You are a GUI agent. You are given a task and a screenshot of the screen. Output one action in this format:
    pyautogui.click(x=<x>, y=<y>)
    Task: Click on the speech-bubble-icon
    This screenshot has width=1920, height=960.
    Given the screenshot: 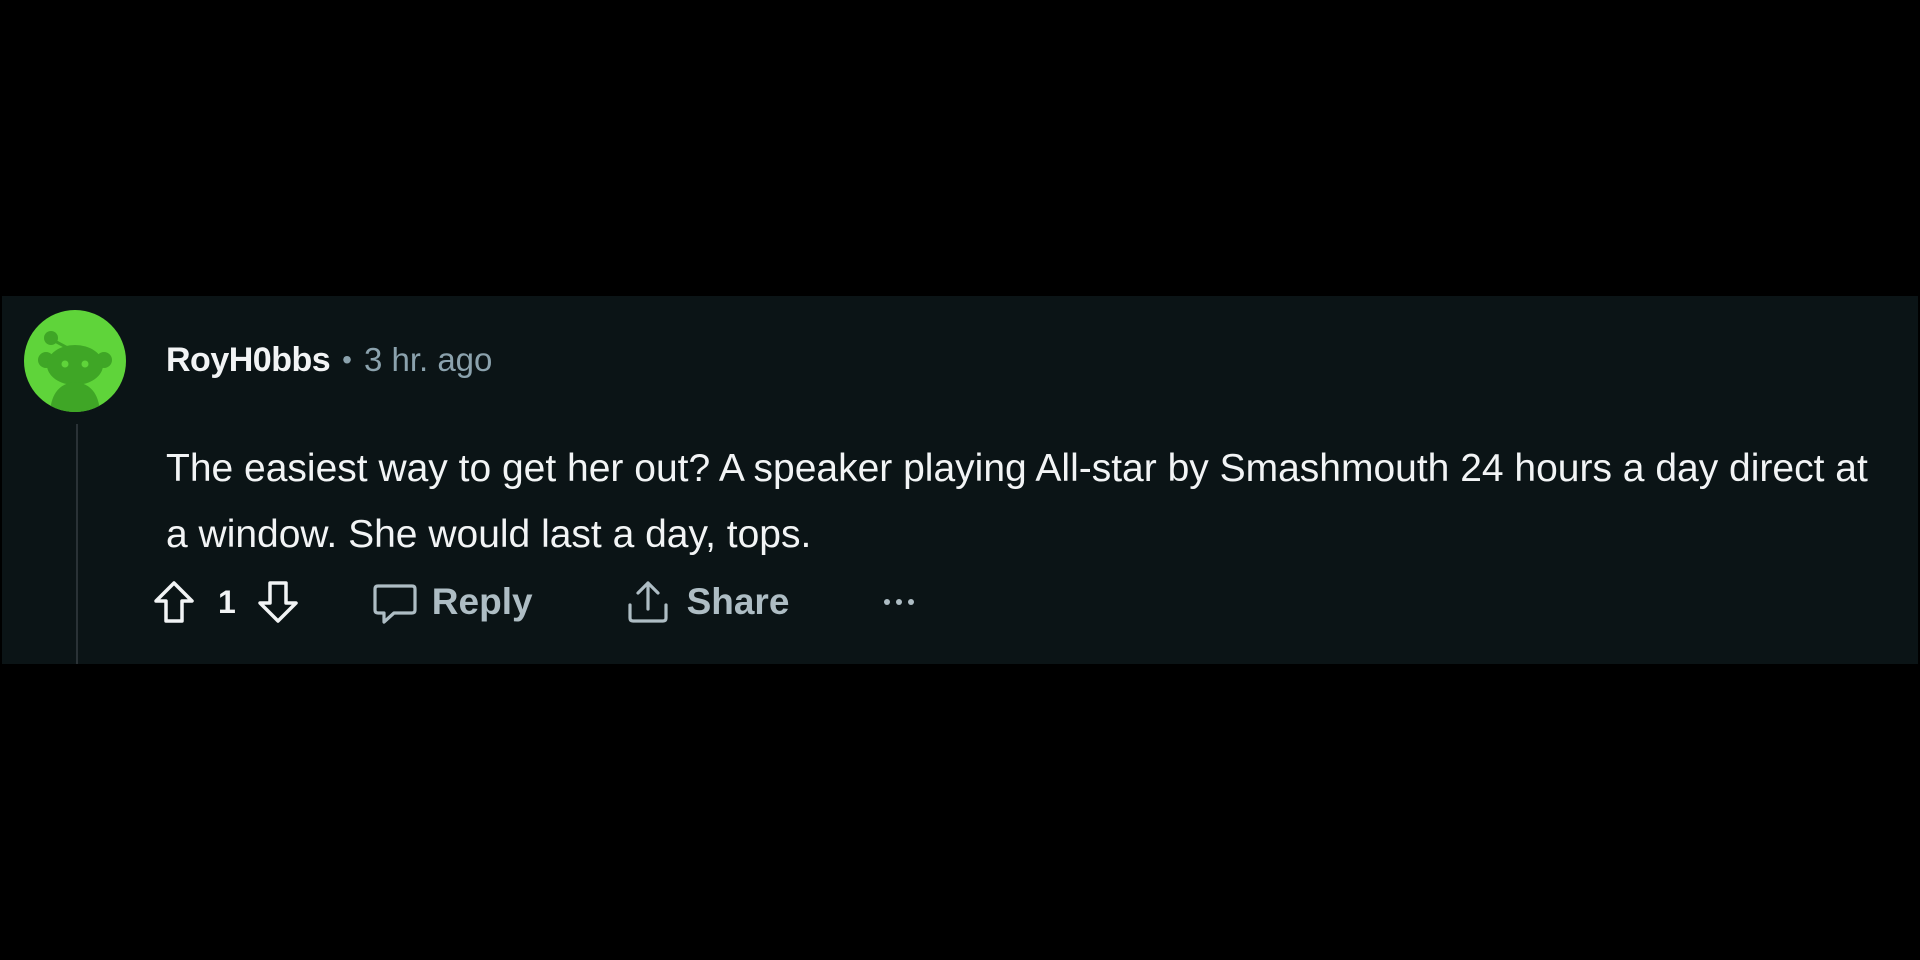 What is the action you would take?
    pyautogui.click(x=395, y=602)
    